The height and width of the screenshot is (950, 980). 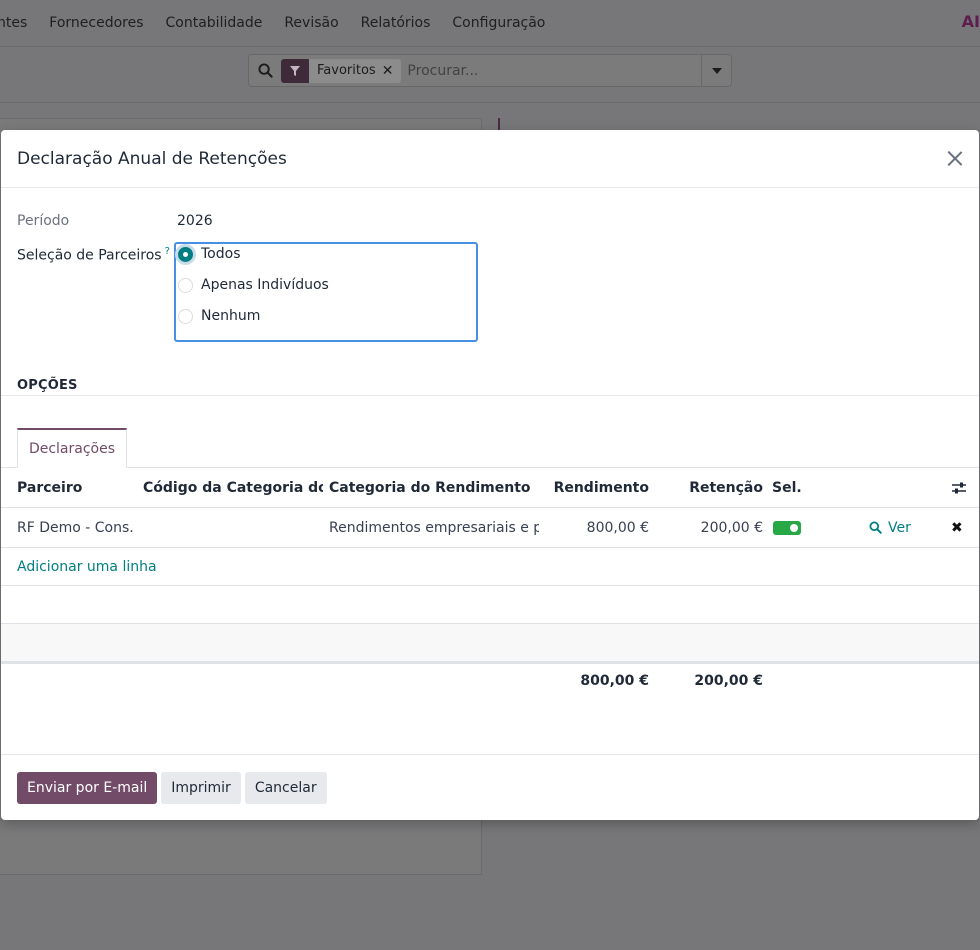 I want to click on menu-item-fornecedores: Fornecedores, so click(x=96, y=23).